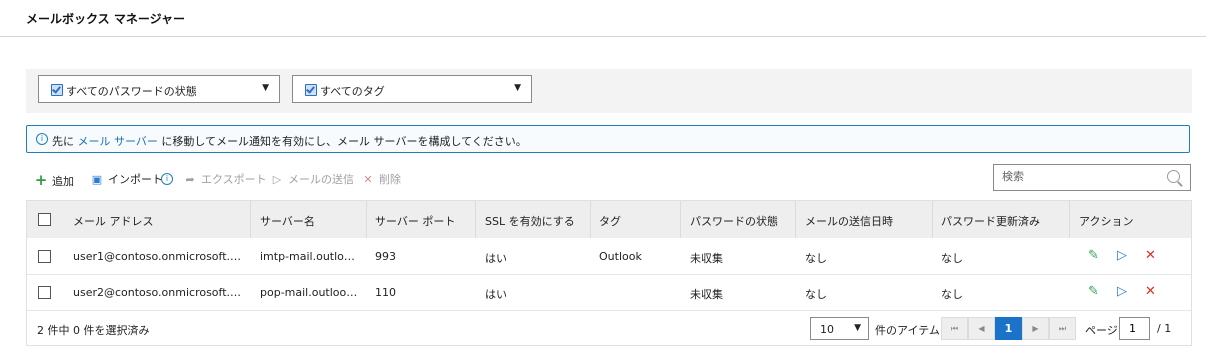  Describe the element at coordinates (609, 91) in the screenshot. I see `filter-bar: すべてのパスワードの状態 ▼ すべてのタグ ▼` at that location.